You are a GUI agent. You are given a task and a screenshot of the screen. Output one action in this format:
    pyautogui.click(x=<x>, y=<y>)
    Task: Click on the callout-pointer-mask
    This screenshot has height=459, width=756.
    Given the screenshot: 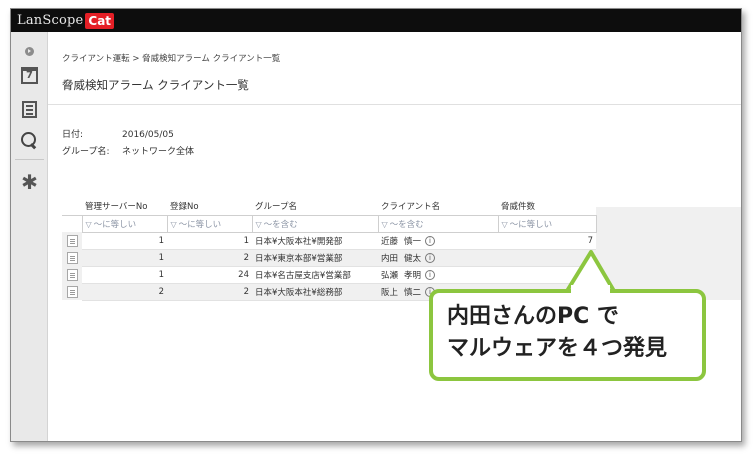 What is the action you would take?
    pyautogui.click(x=590, y=290)
    